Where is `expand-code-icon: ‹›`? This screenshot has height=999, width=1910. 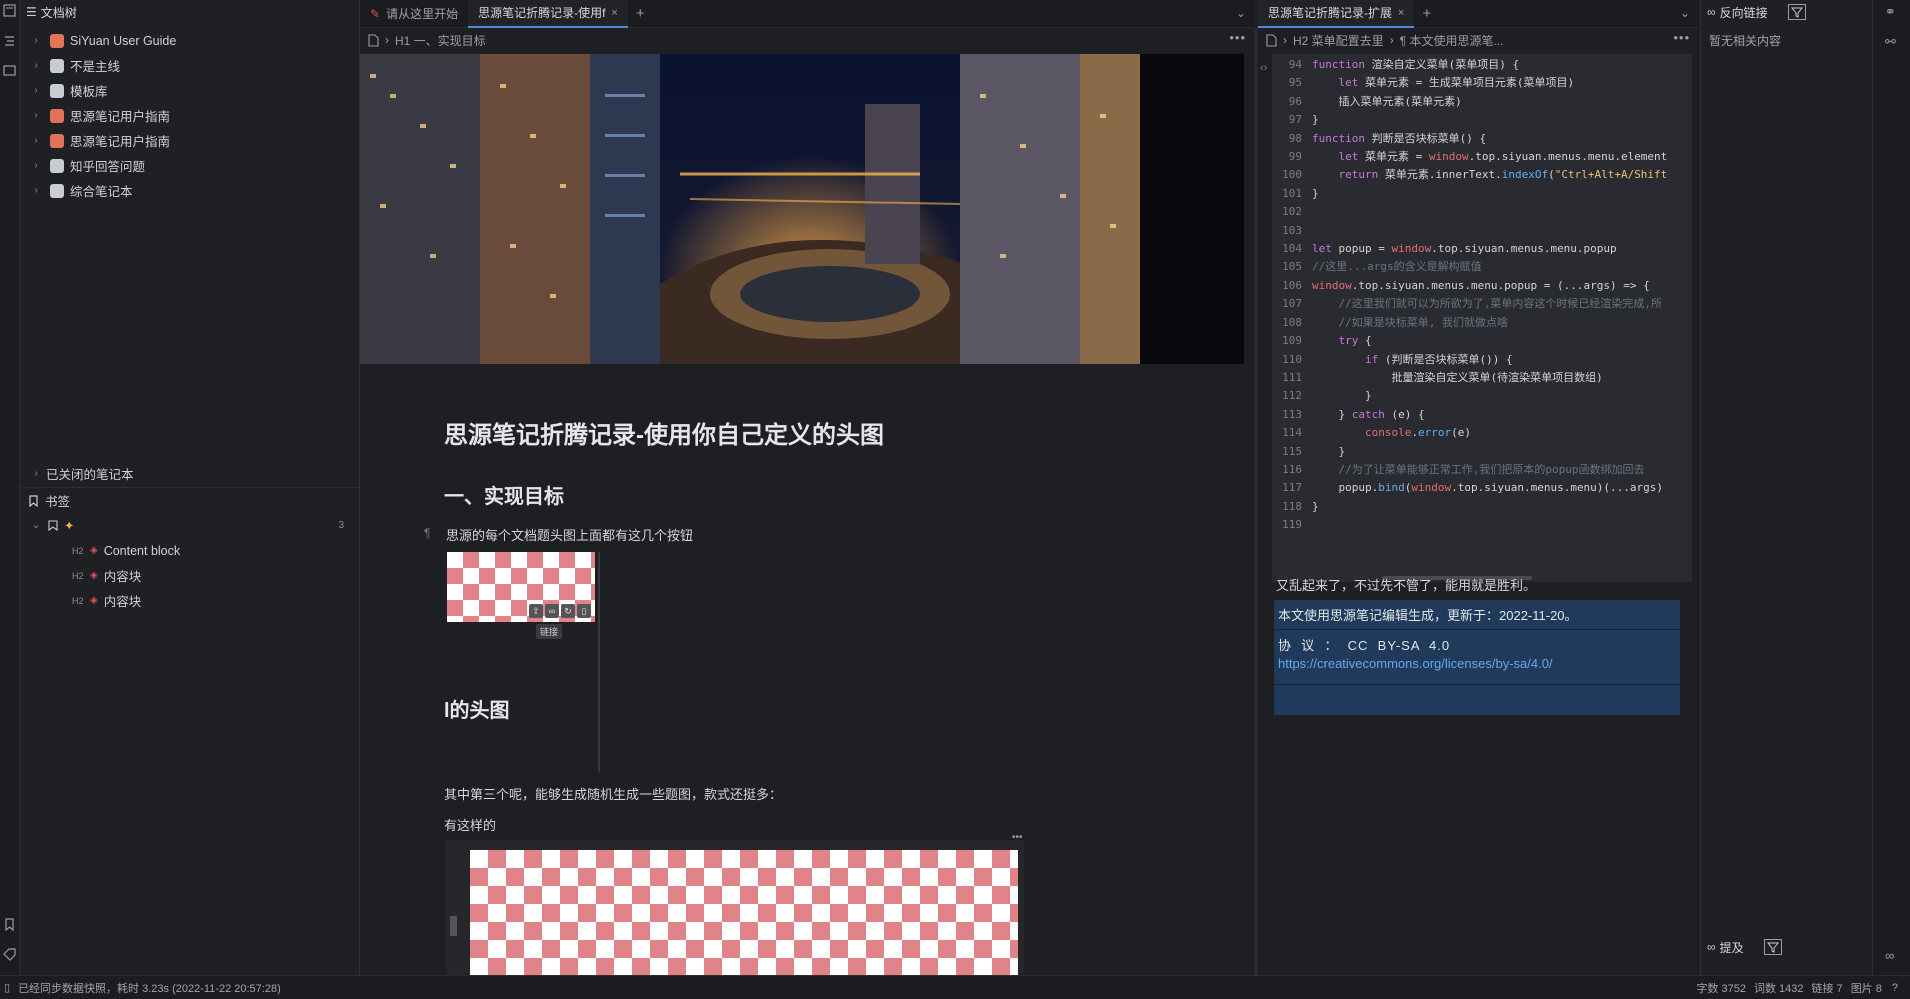
expand-code-icon: ‹› is located at coordinates (1263, 68).